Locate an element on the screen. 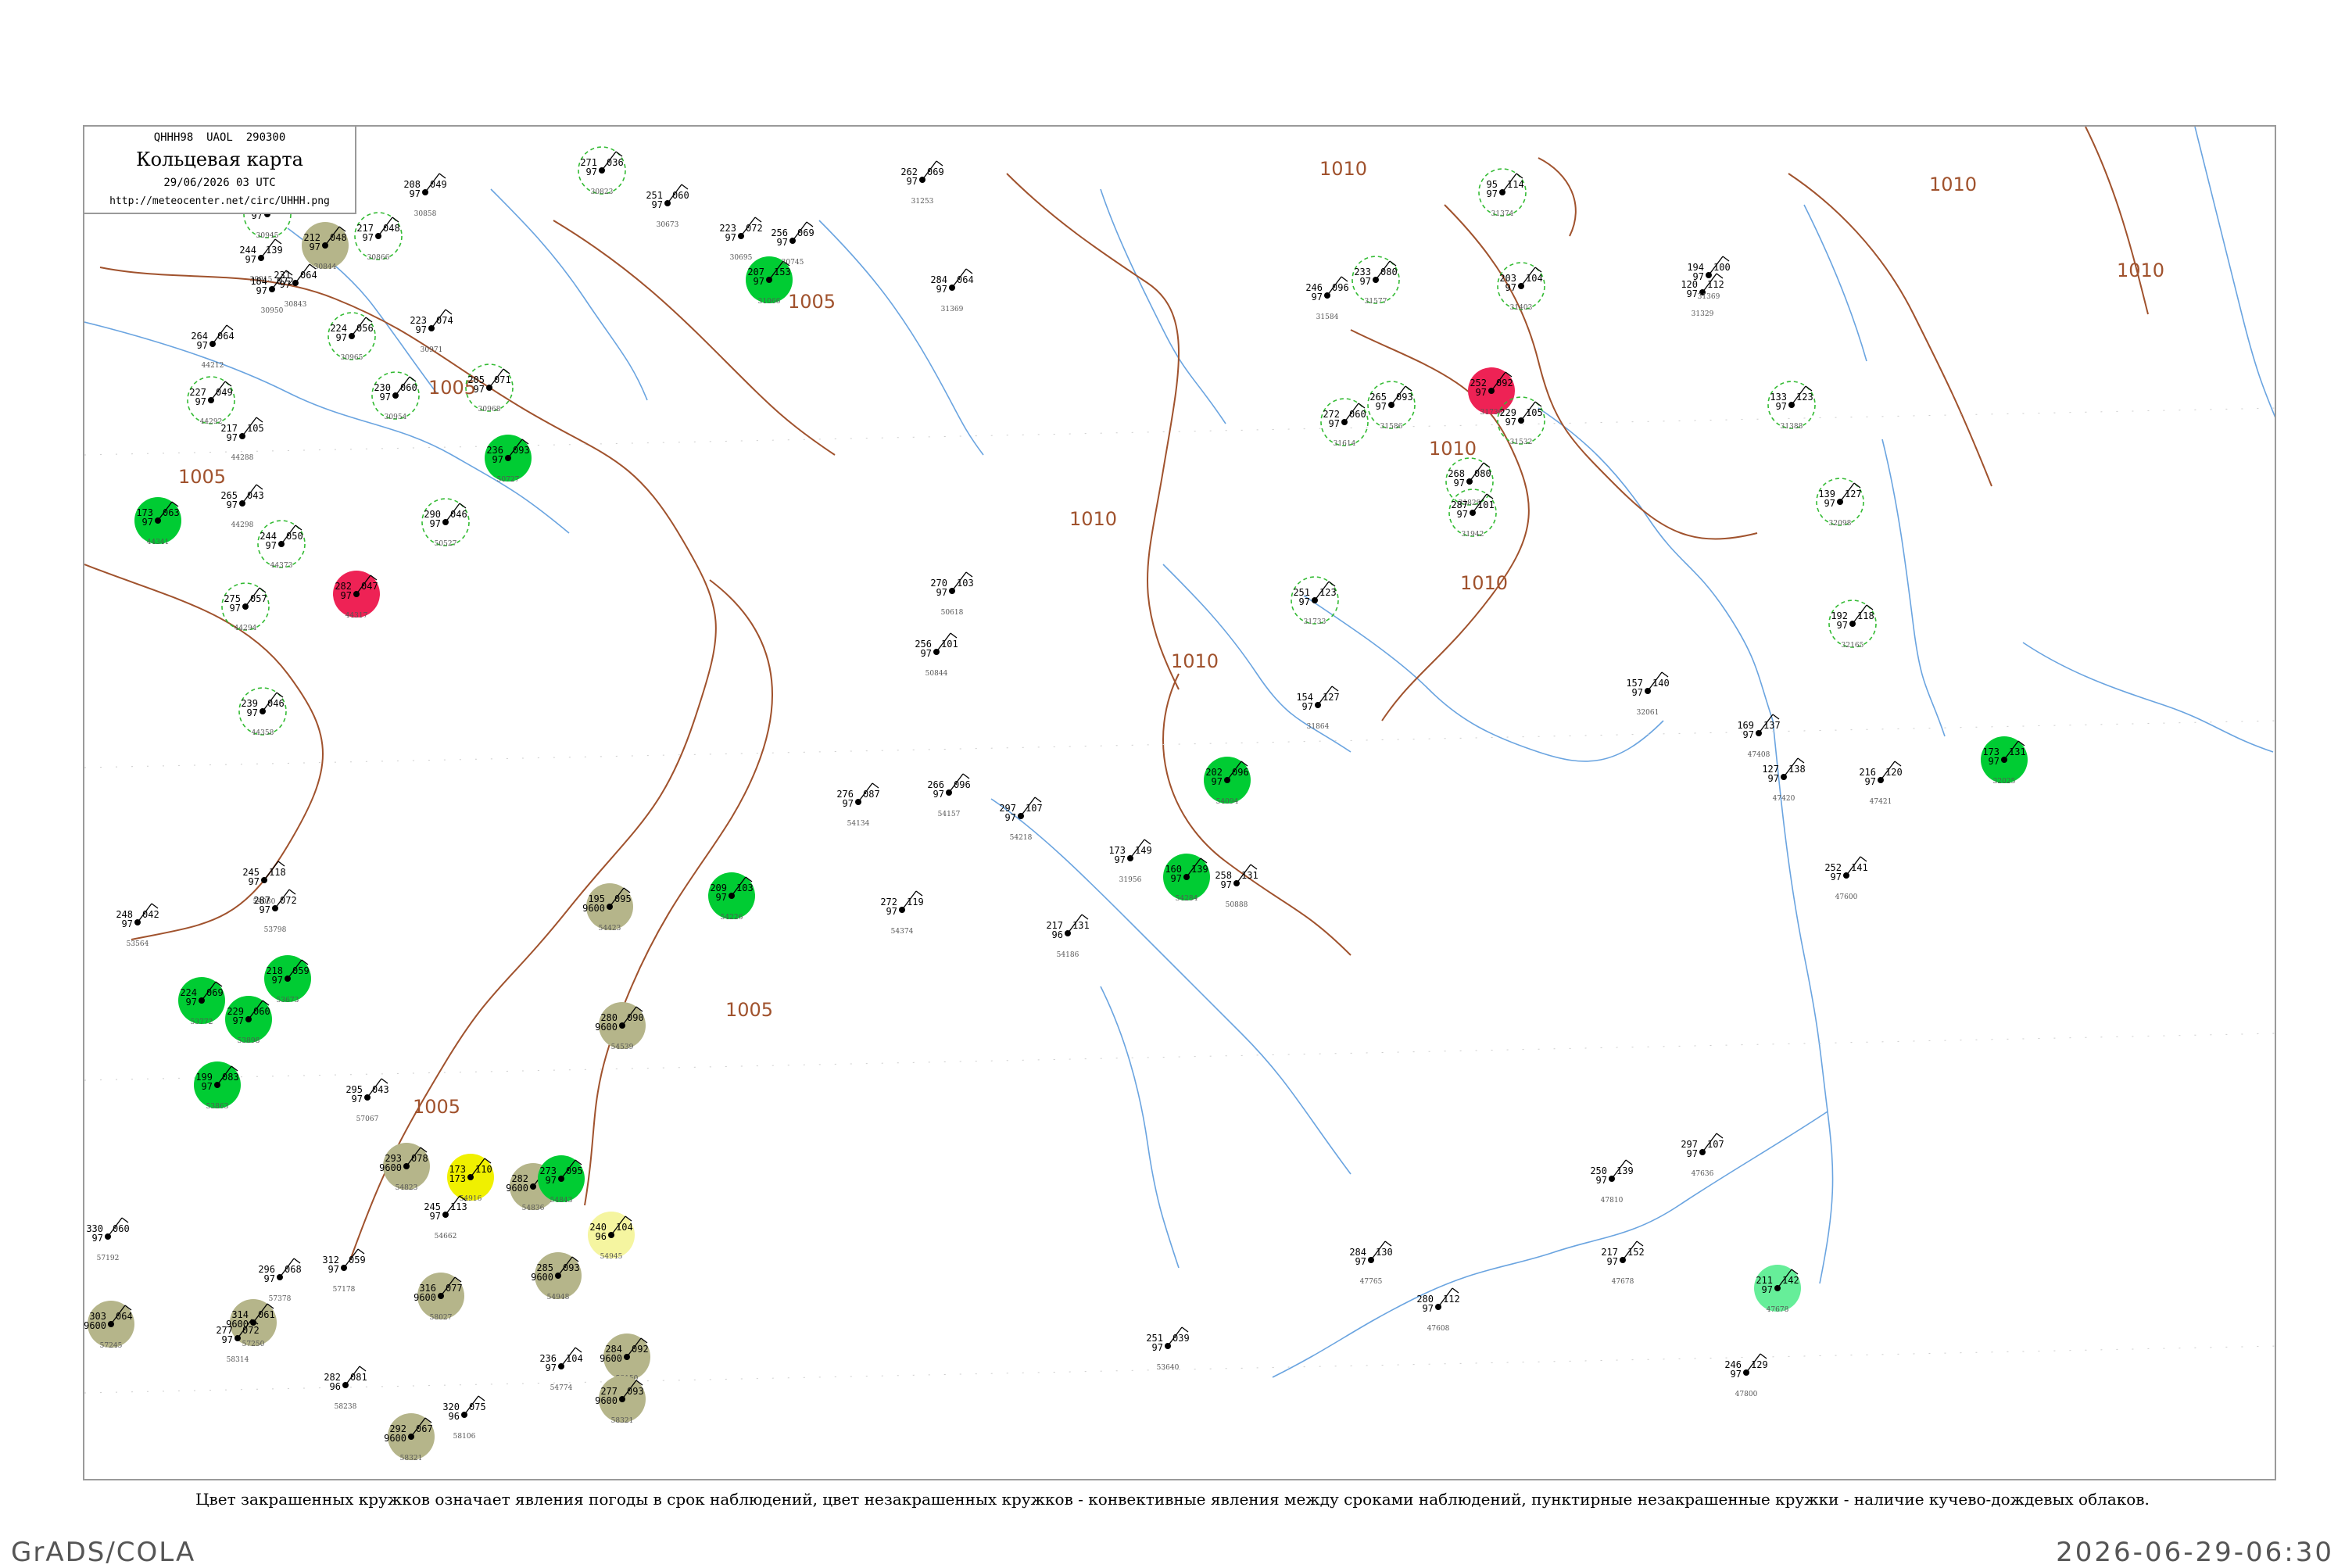  station-plot: 2089704930858 is located at coordinates (425, 195).